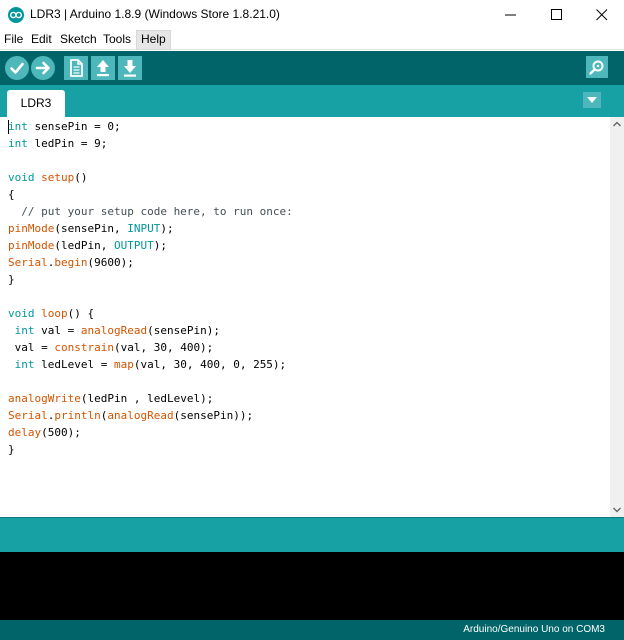  What do you see at coordinates (150, 177) in the screenshot?
I see `code-line: void setup()` at bounding box center [150, 177].